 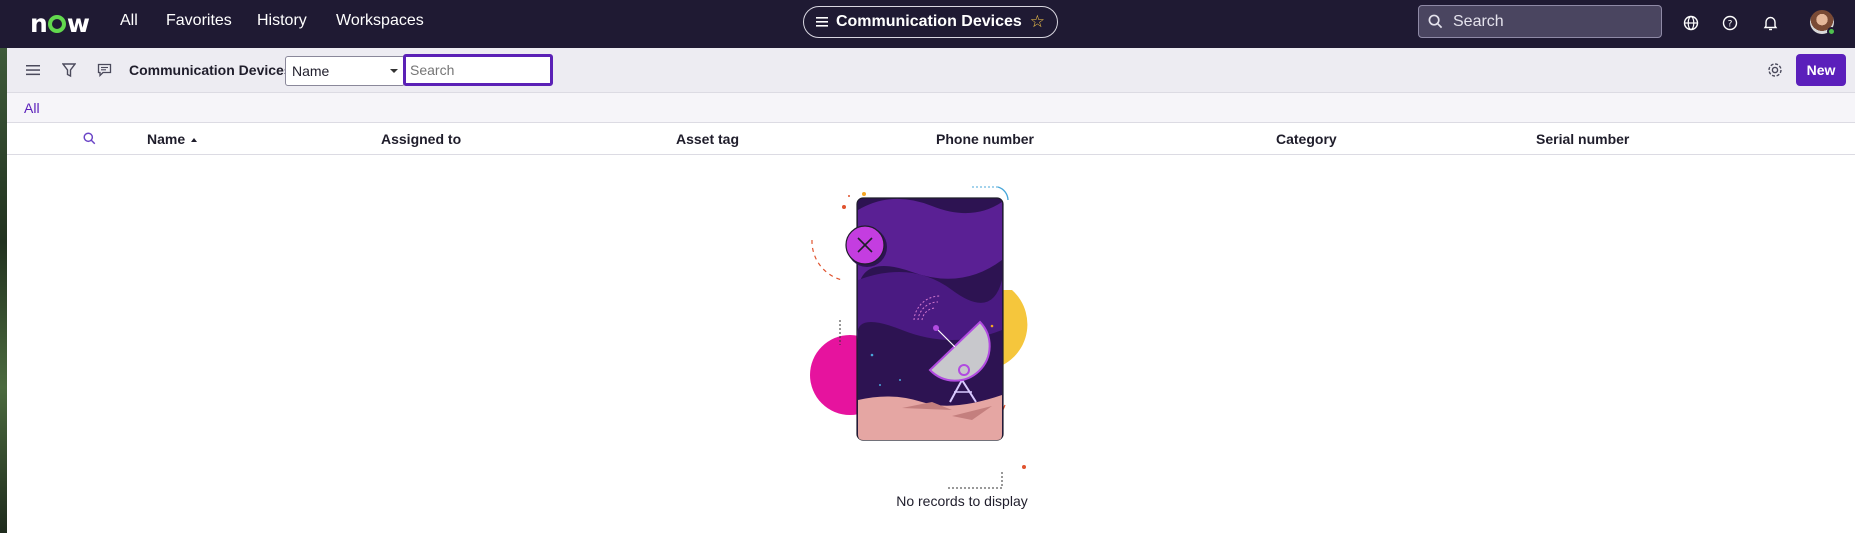 What do you see at coordinates (104, 70) in the screenshot?
I see `comment-bubble-icon` at bounding box center [104, 70].